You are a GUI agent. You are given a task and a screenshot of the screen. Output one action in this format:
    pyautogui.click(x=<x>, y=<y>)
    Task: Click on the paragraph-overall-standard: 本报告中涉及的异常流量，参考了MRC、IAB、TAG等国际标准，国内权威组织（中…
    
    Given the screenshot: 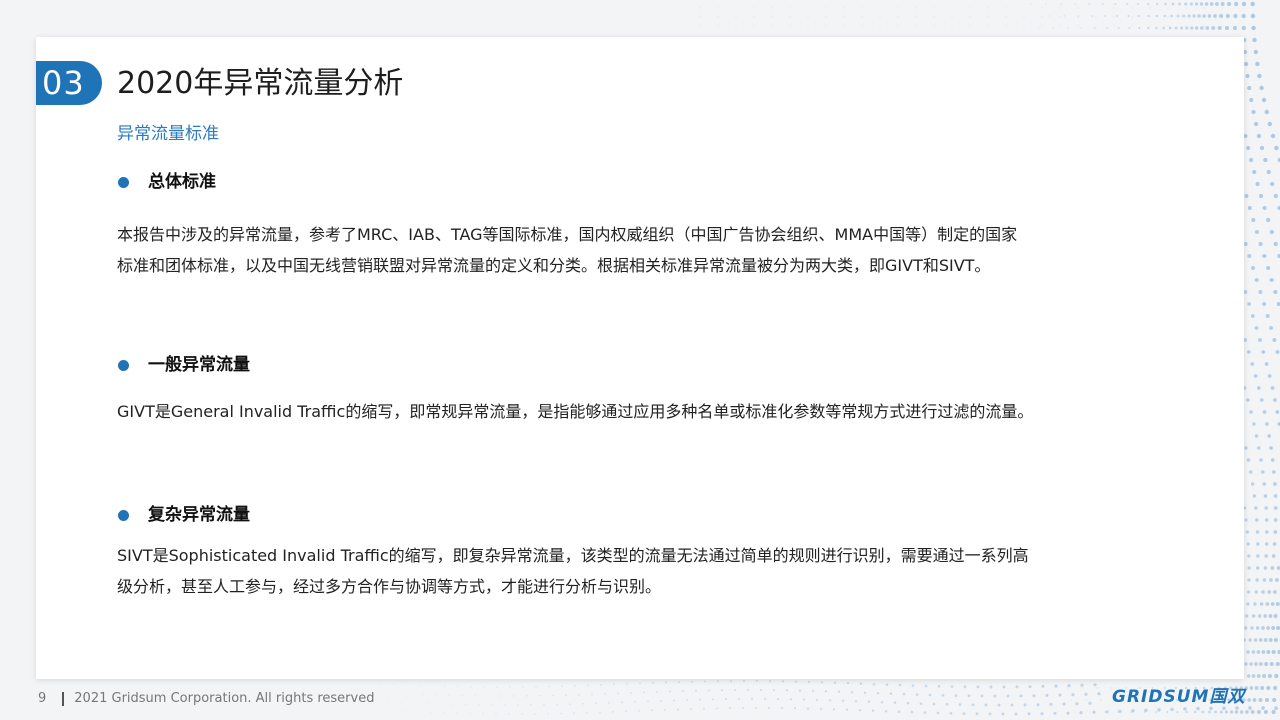 What is the action you would take?
    pyautogui.click(x=617, y=250)
    